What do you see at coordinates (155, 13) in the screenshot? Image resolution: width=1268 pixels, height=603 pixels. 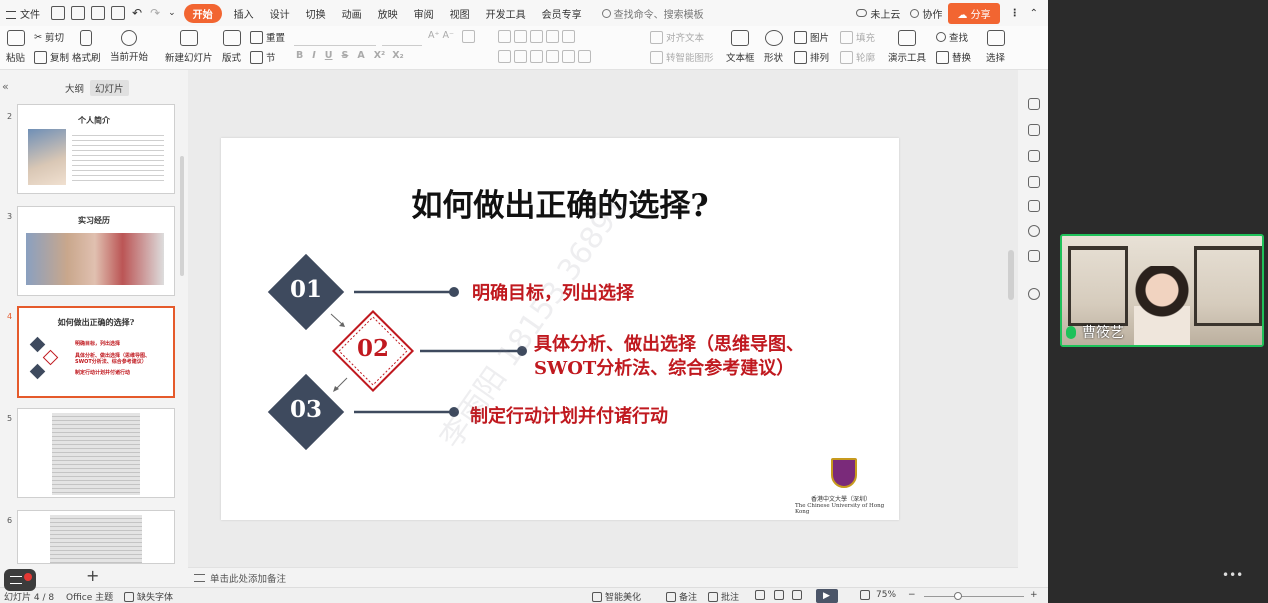 I see `redo-icon: ↷` at bounding box center [155, 13].